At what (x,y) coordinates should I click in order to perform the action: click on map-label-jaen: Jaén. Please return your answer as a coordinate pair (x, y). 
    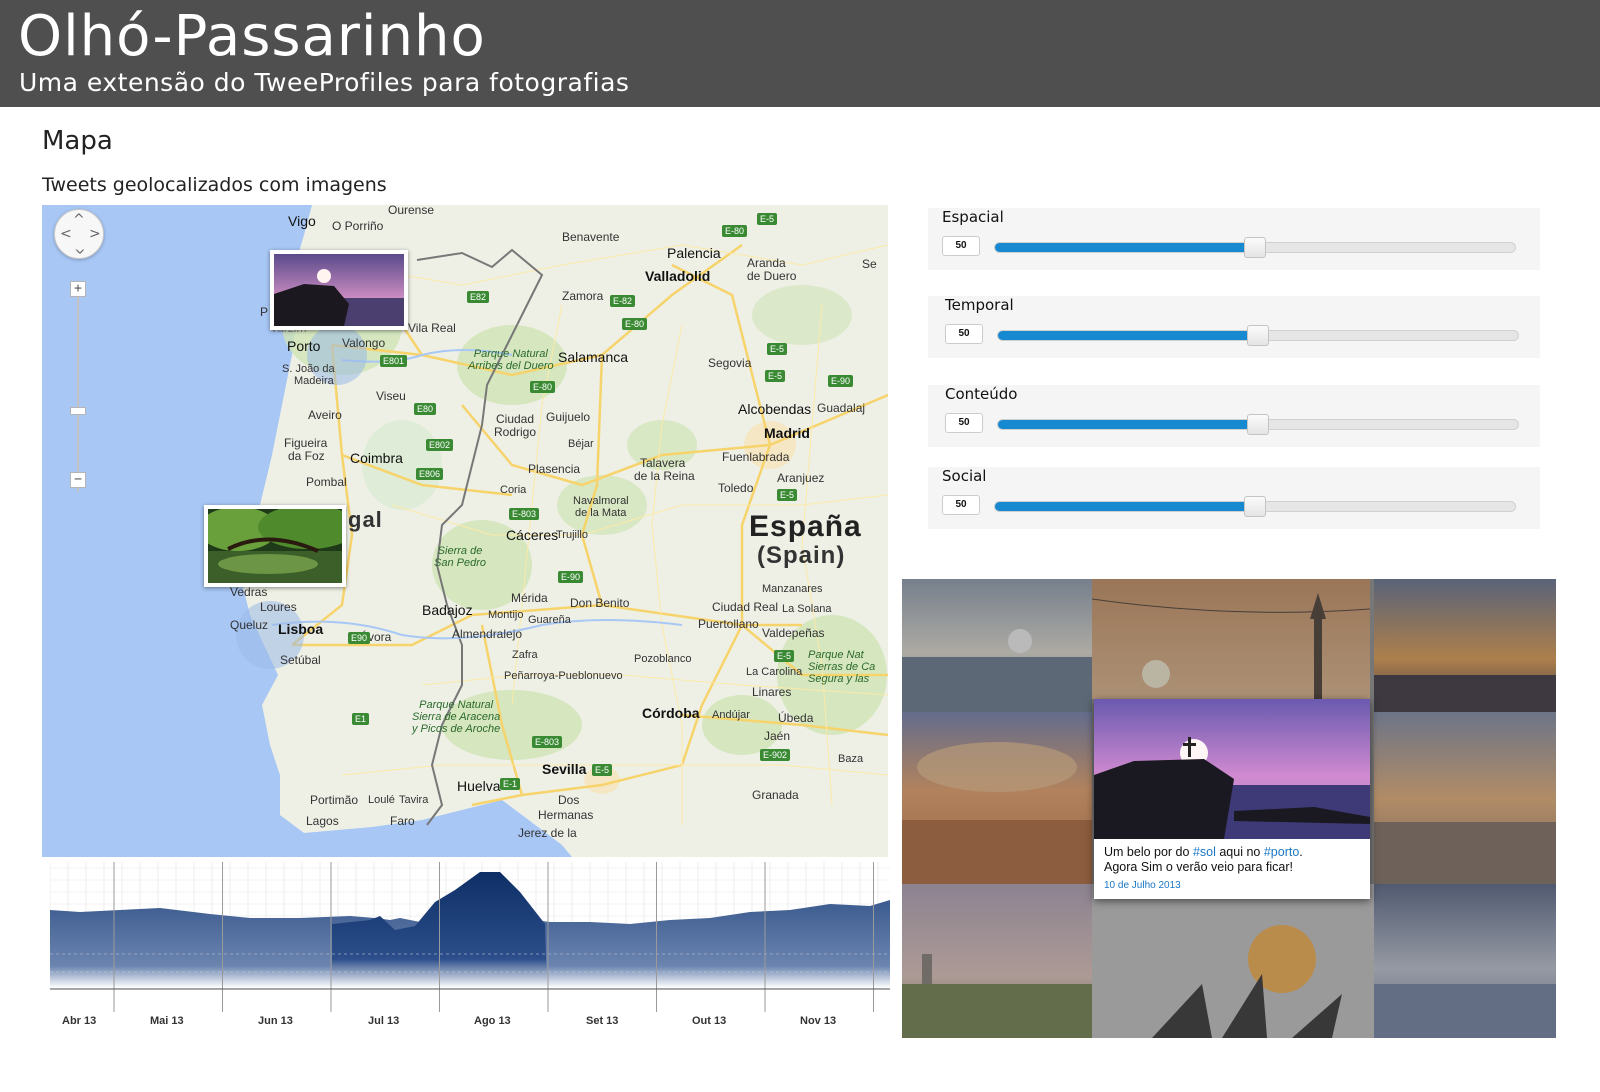
    Looking at the image, I should click on (777, 736).